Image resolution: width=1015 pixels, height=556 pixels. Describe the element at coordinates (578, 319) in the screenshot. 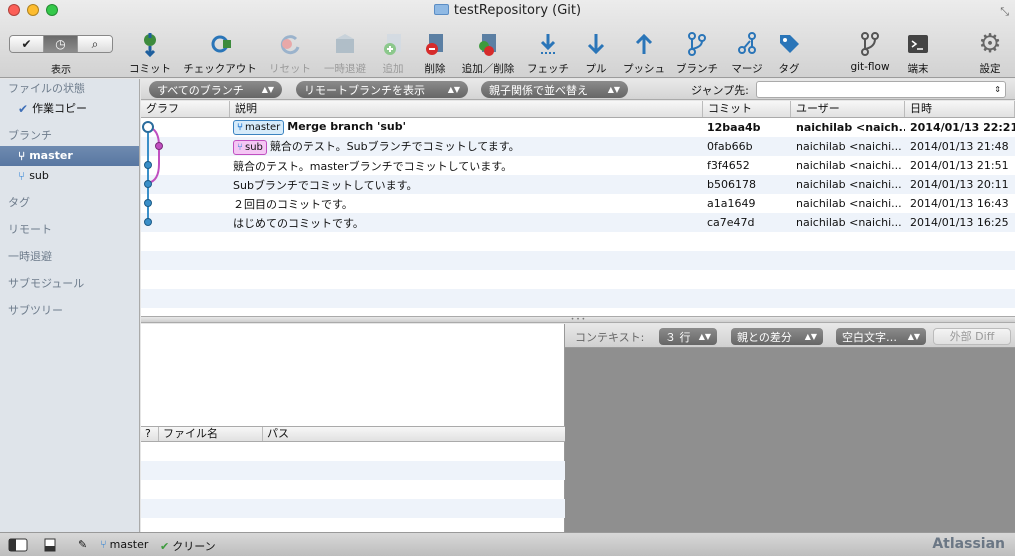

I see `pane-splitter: • • •` at that location.